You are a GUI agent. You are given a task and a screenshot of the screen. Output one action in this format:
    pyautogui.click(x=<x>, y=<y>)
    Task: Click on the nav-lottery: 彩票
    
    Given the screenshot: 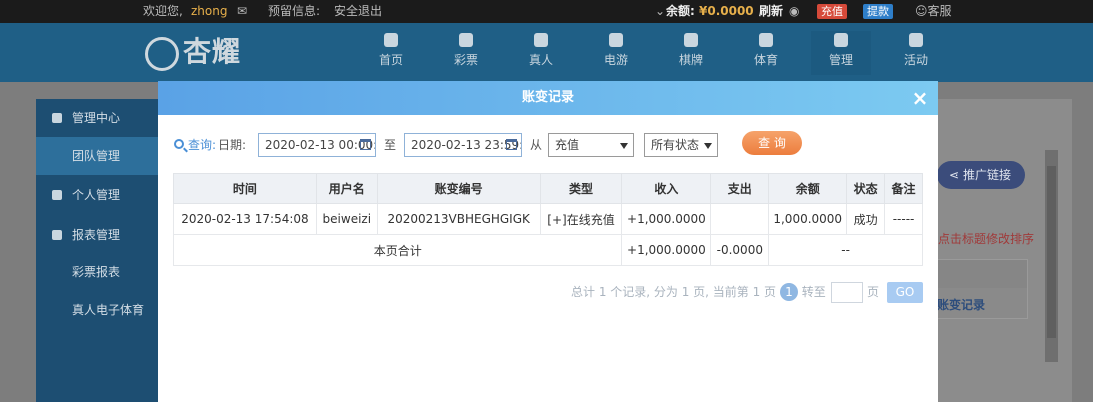 What is the action you would take?
    pyautogui.click(x=466, y=53)
    